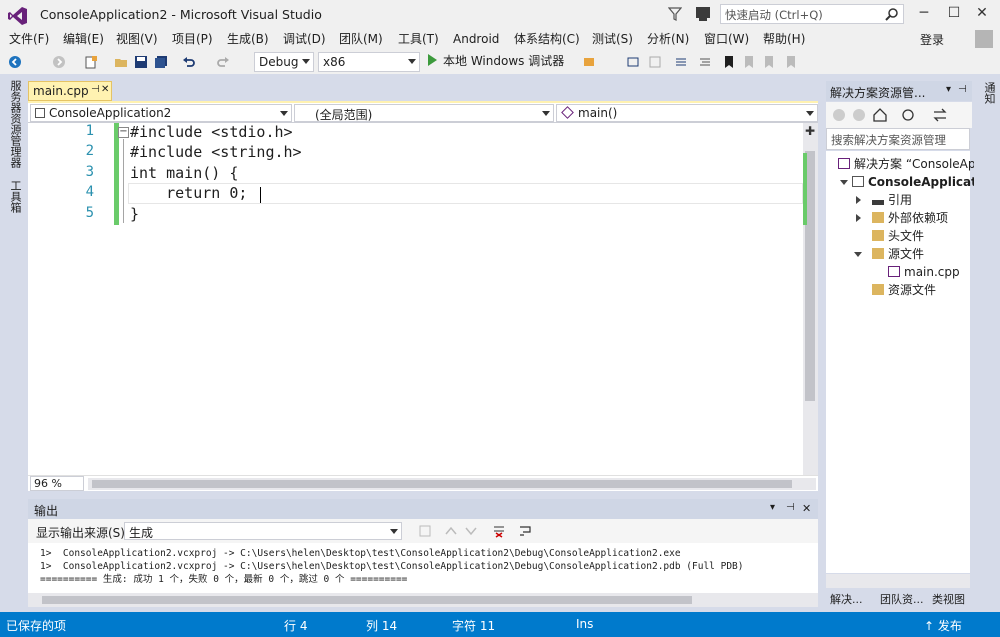 This screenshot has height=637, width=1000. Describe the element at coordinates (211, 132) in the screenshot. I see `code-line: #include <stdio.h>` at that location.